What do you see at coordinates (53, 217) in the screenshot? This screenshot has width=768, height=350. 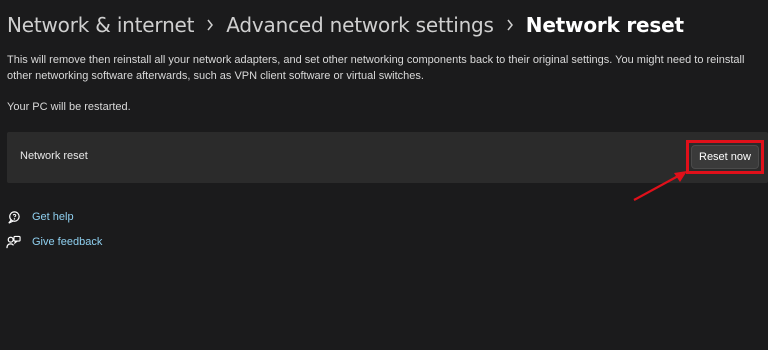 I see `get-help-label: Get help` at bounding box center [53, 217].